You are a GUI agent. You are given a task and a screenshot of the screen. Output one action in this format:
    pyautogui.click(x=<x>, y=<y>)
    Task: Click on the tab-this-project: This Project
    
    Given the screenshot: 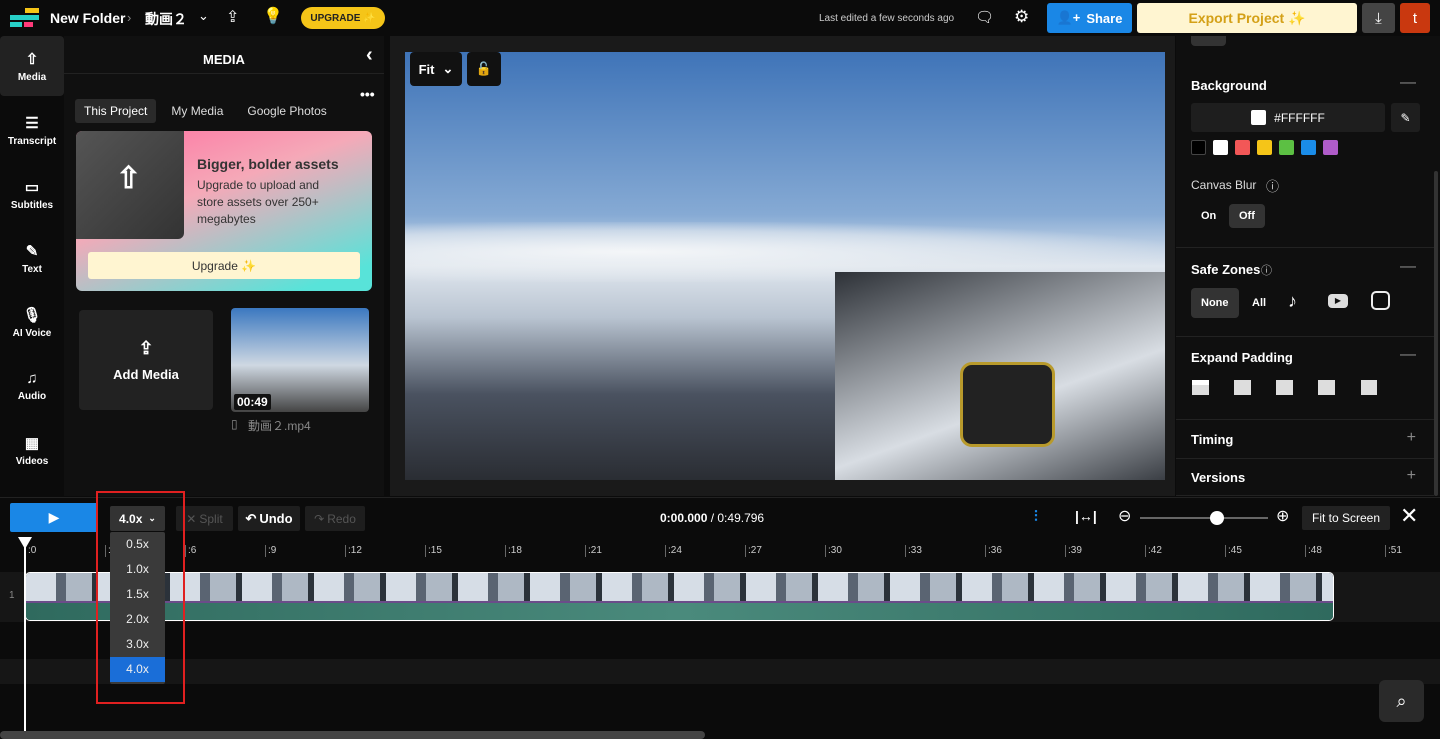 What is the action you would take?
    pyautogui.click(x=116, y=111)
    